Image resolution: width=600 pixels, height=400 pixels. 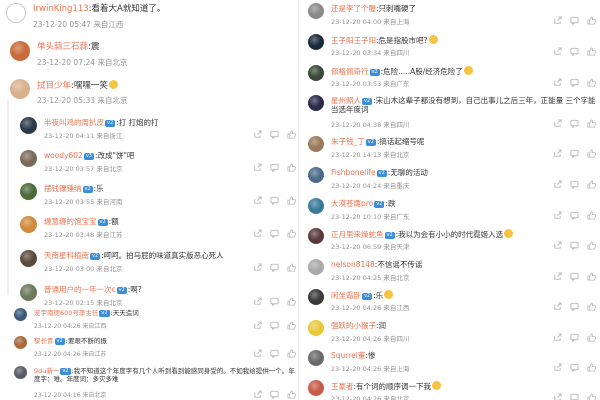 What do you see at coordinates (350, 71) in the screenshot?
I see `commenter-name: 佩格佩奇行` at bounding box center [350, 71].